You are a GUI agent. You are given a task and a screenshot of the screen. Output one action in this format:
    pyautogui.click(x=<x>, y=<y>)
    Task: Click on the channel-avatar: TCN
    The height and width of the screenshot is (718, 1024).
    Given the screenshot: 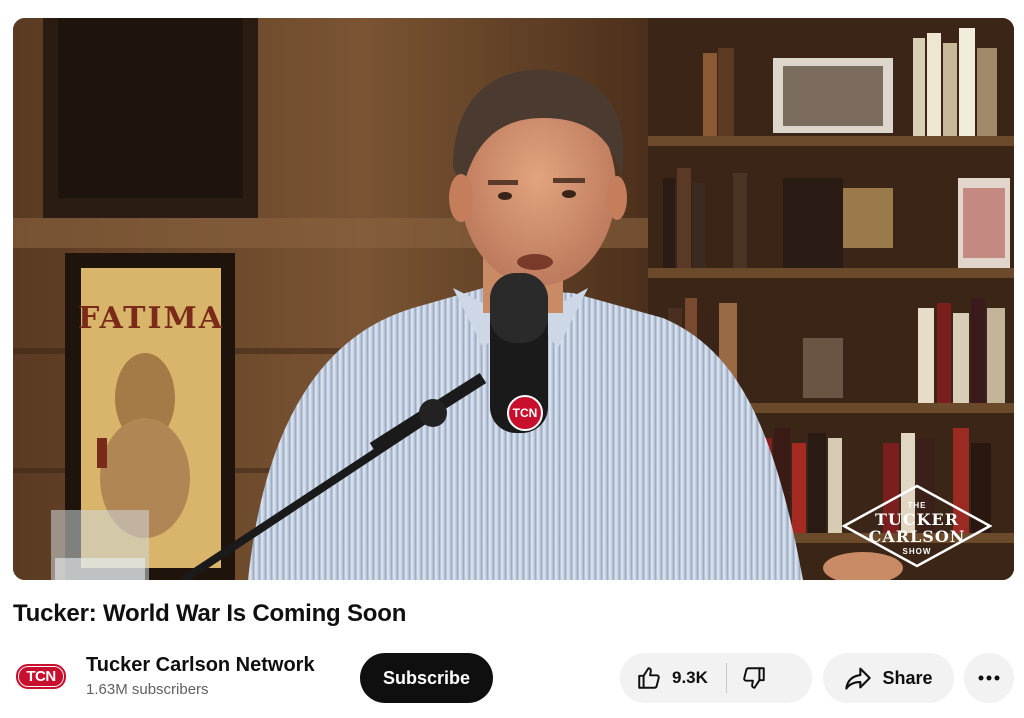 What is the action you would take?
    pyautogui.click(x=41, y=676)
    